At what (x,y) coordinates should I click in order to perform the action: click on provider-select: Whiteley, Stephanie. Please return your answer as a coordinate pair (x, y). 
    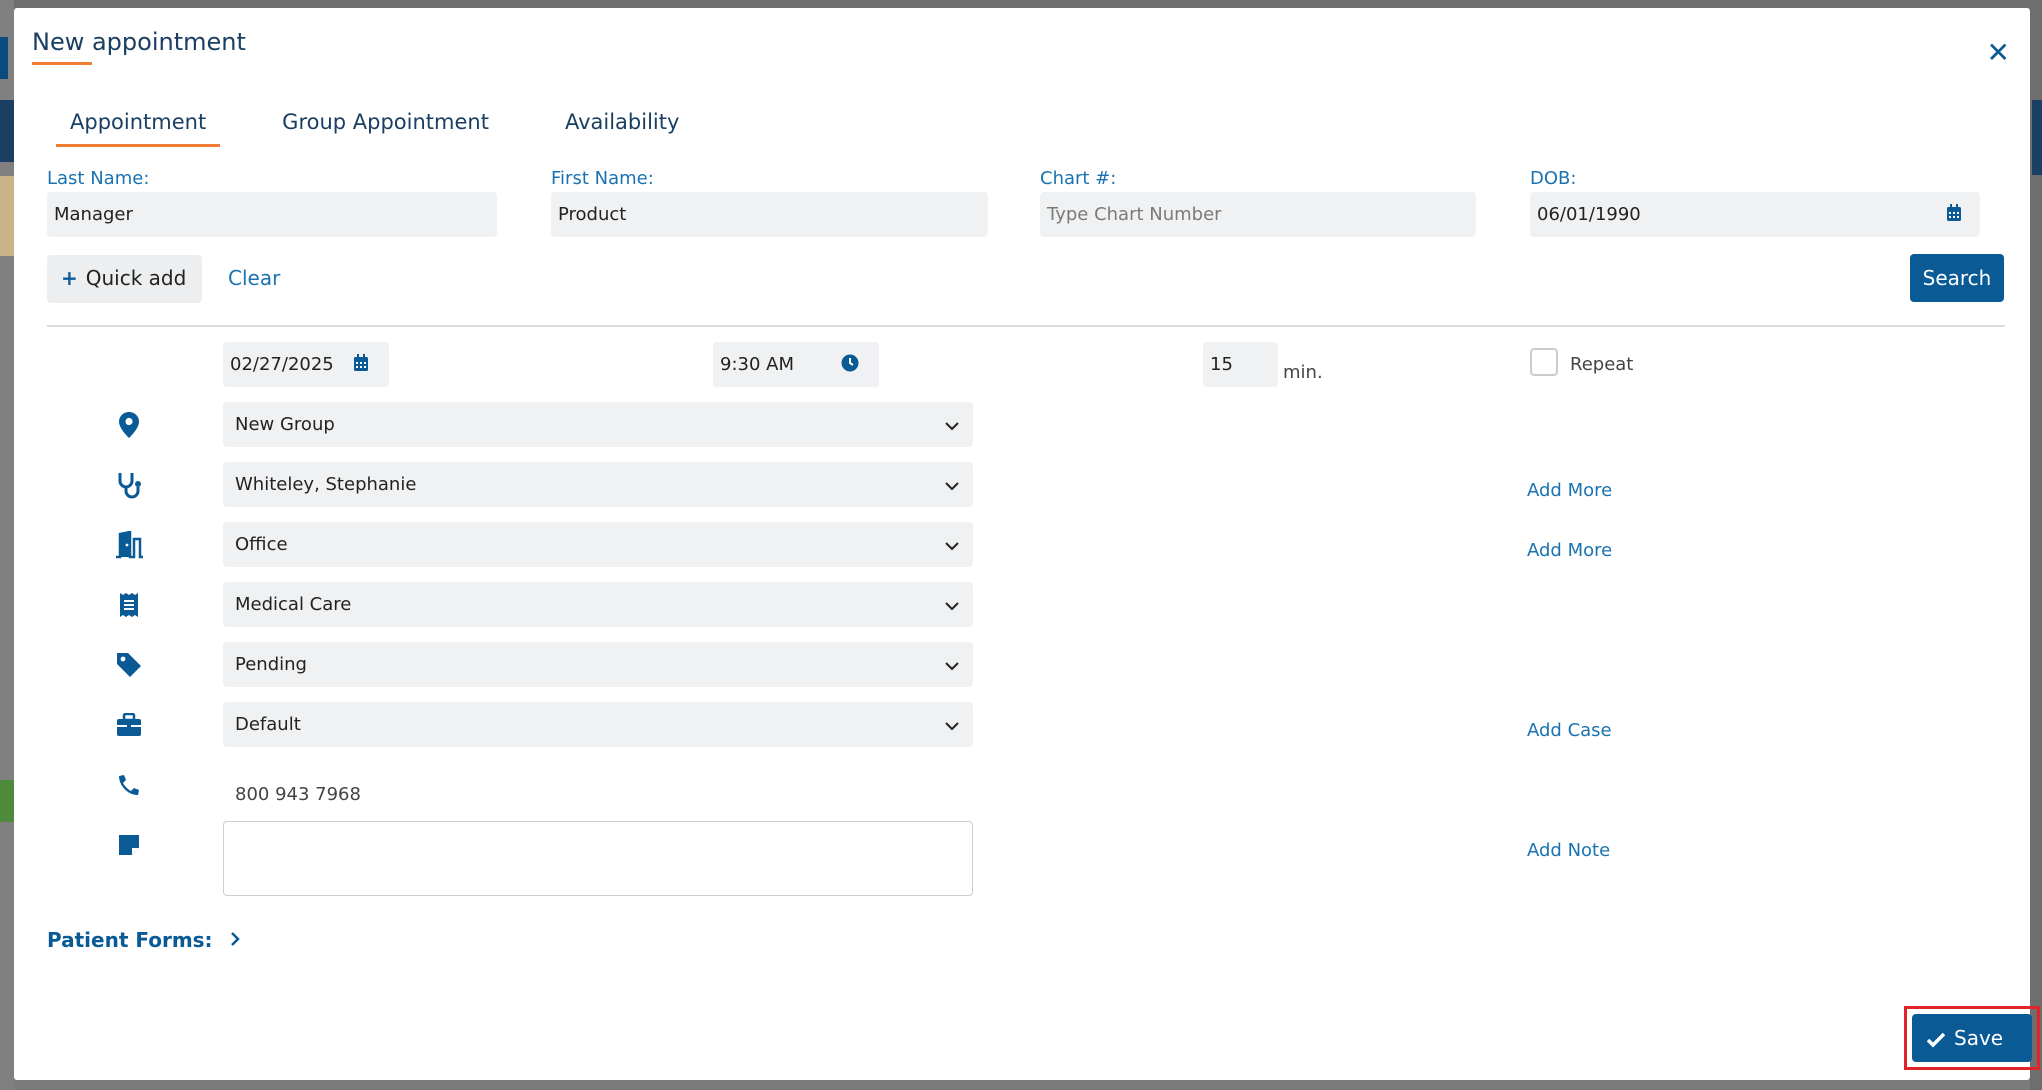
    Looking at the image, I should click on (598, 484).